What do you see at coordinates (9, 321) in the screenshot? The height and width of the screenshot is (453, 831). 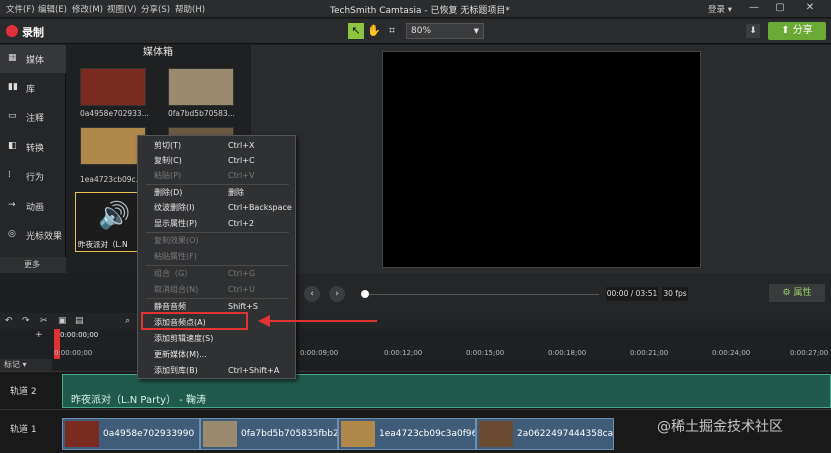 I see `undo-icon: ↶` at bounding box center [9, 321].